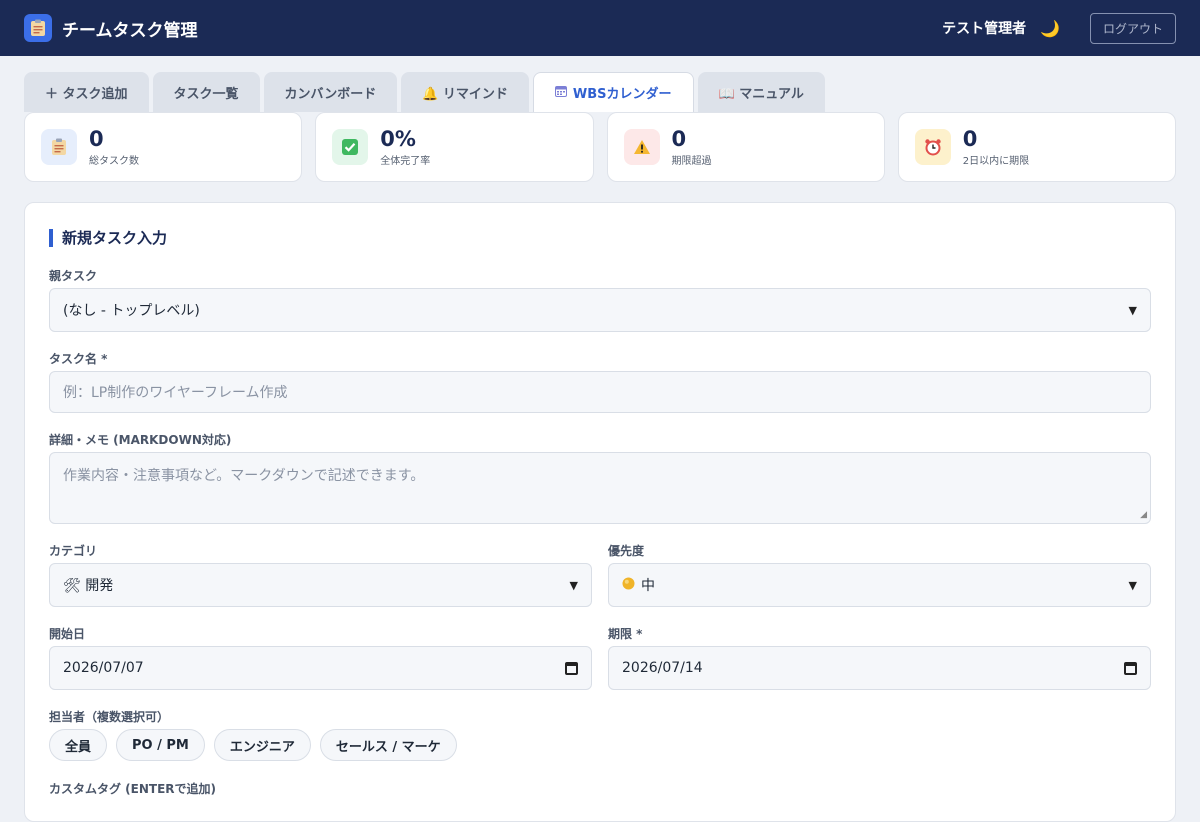 The height and width of the screenshot is (822, 1200). I want to click on resize-handle-icon: ◢, so click(1143, 515).